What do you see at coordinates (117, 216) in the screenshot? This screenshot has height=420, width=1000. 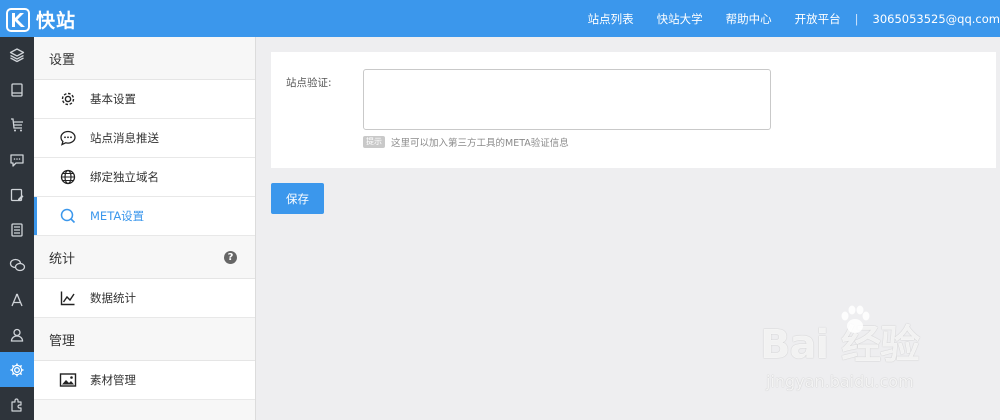 I see `sidebar-item-label: META设置` at bounding box center [117, 216].